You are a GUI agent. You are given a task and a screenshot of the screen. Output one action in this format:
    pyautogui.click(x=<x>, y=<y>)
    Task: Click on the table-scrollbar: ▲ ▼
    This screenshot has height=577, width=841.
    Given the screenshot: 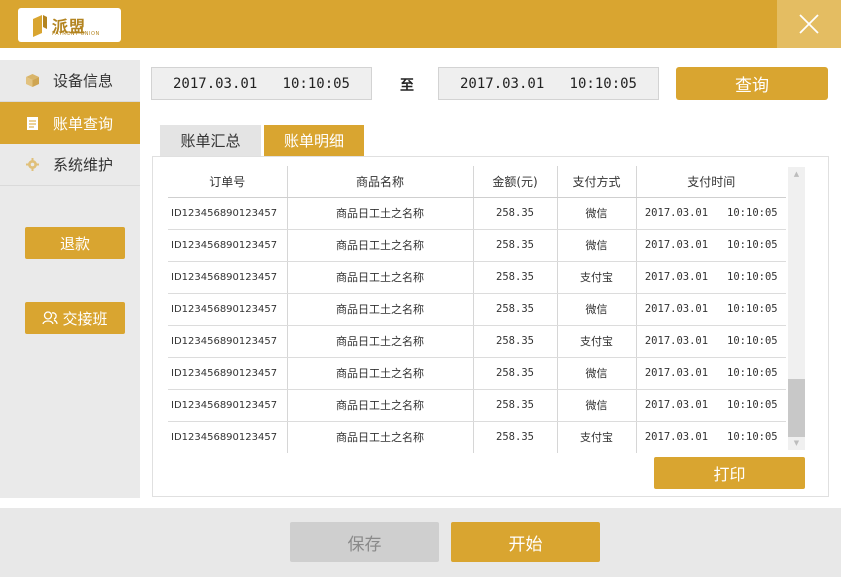 What is the action you would take?
    pyautogui.click(x=796, y=308)
    